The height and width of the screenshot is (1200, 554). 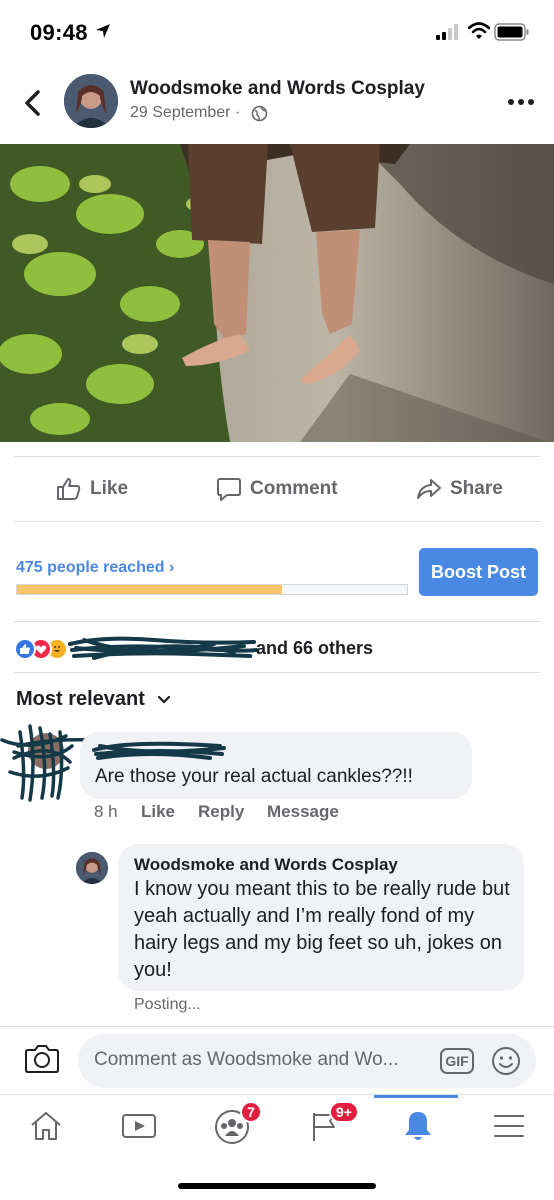 What do you see at coordinates (33, 103) in the screenshot?
I see `back-button` at bounding box center [33, 103].